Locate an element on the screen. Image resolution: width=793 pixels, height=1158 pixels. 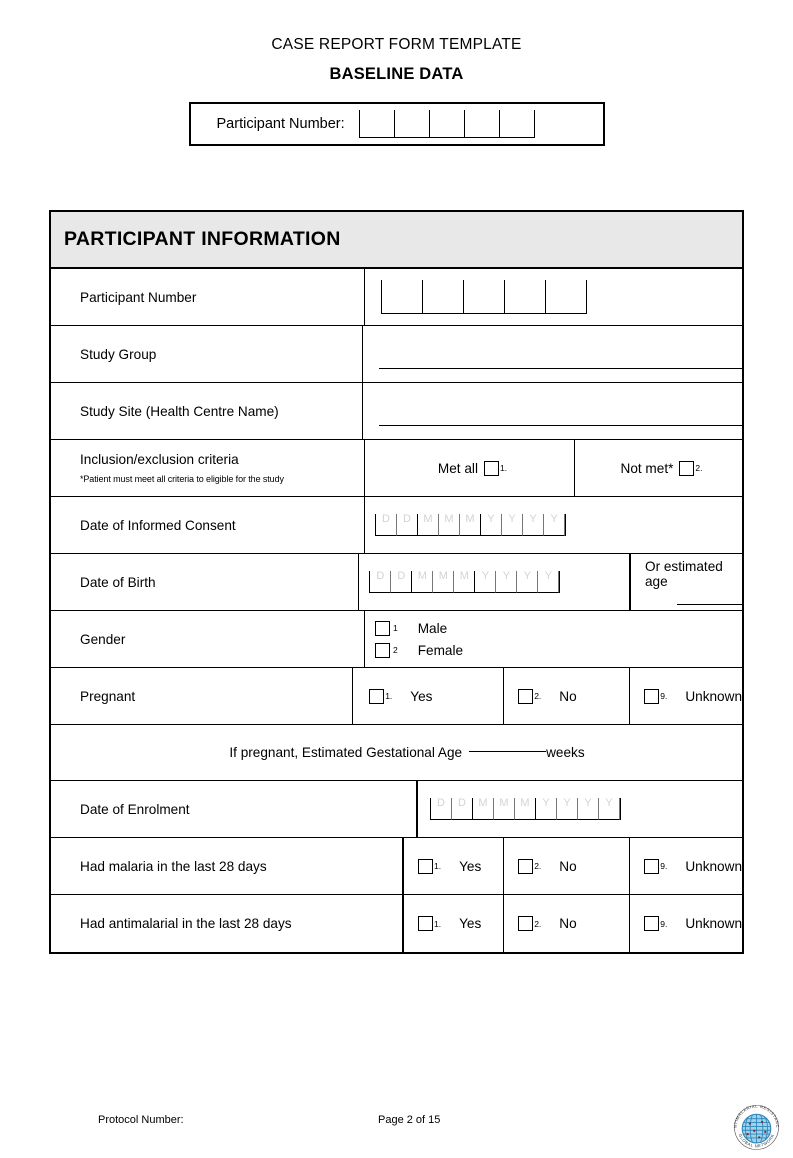
antimalarial-yes-code: 1. is located at coordinates (437, 923).